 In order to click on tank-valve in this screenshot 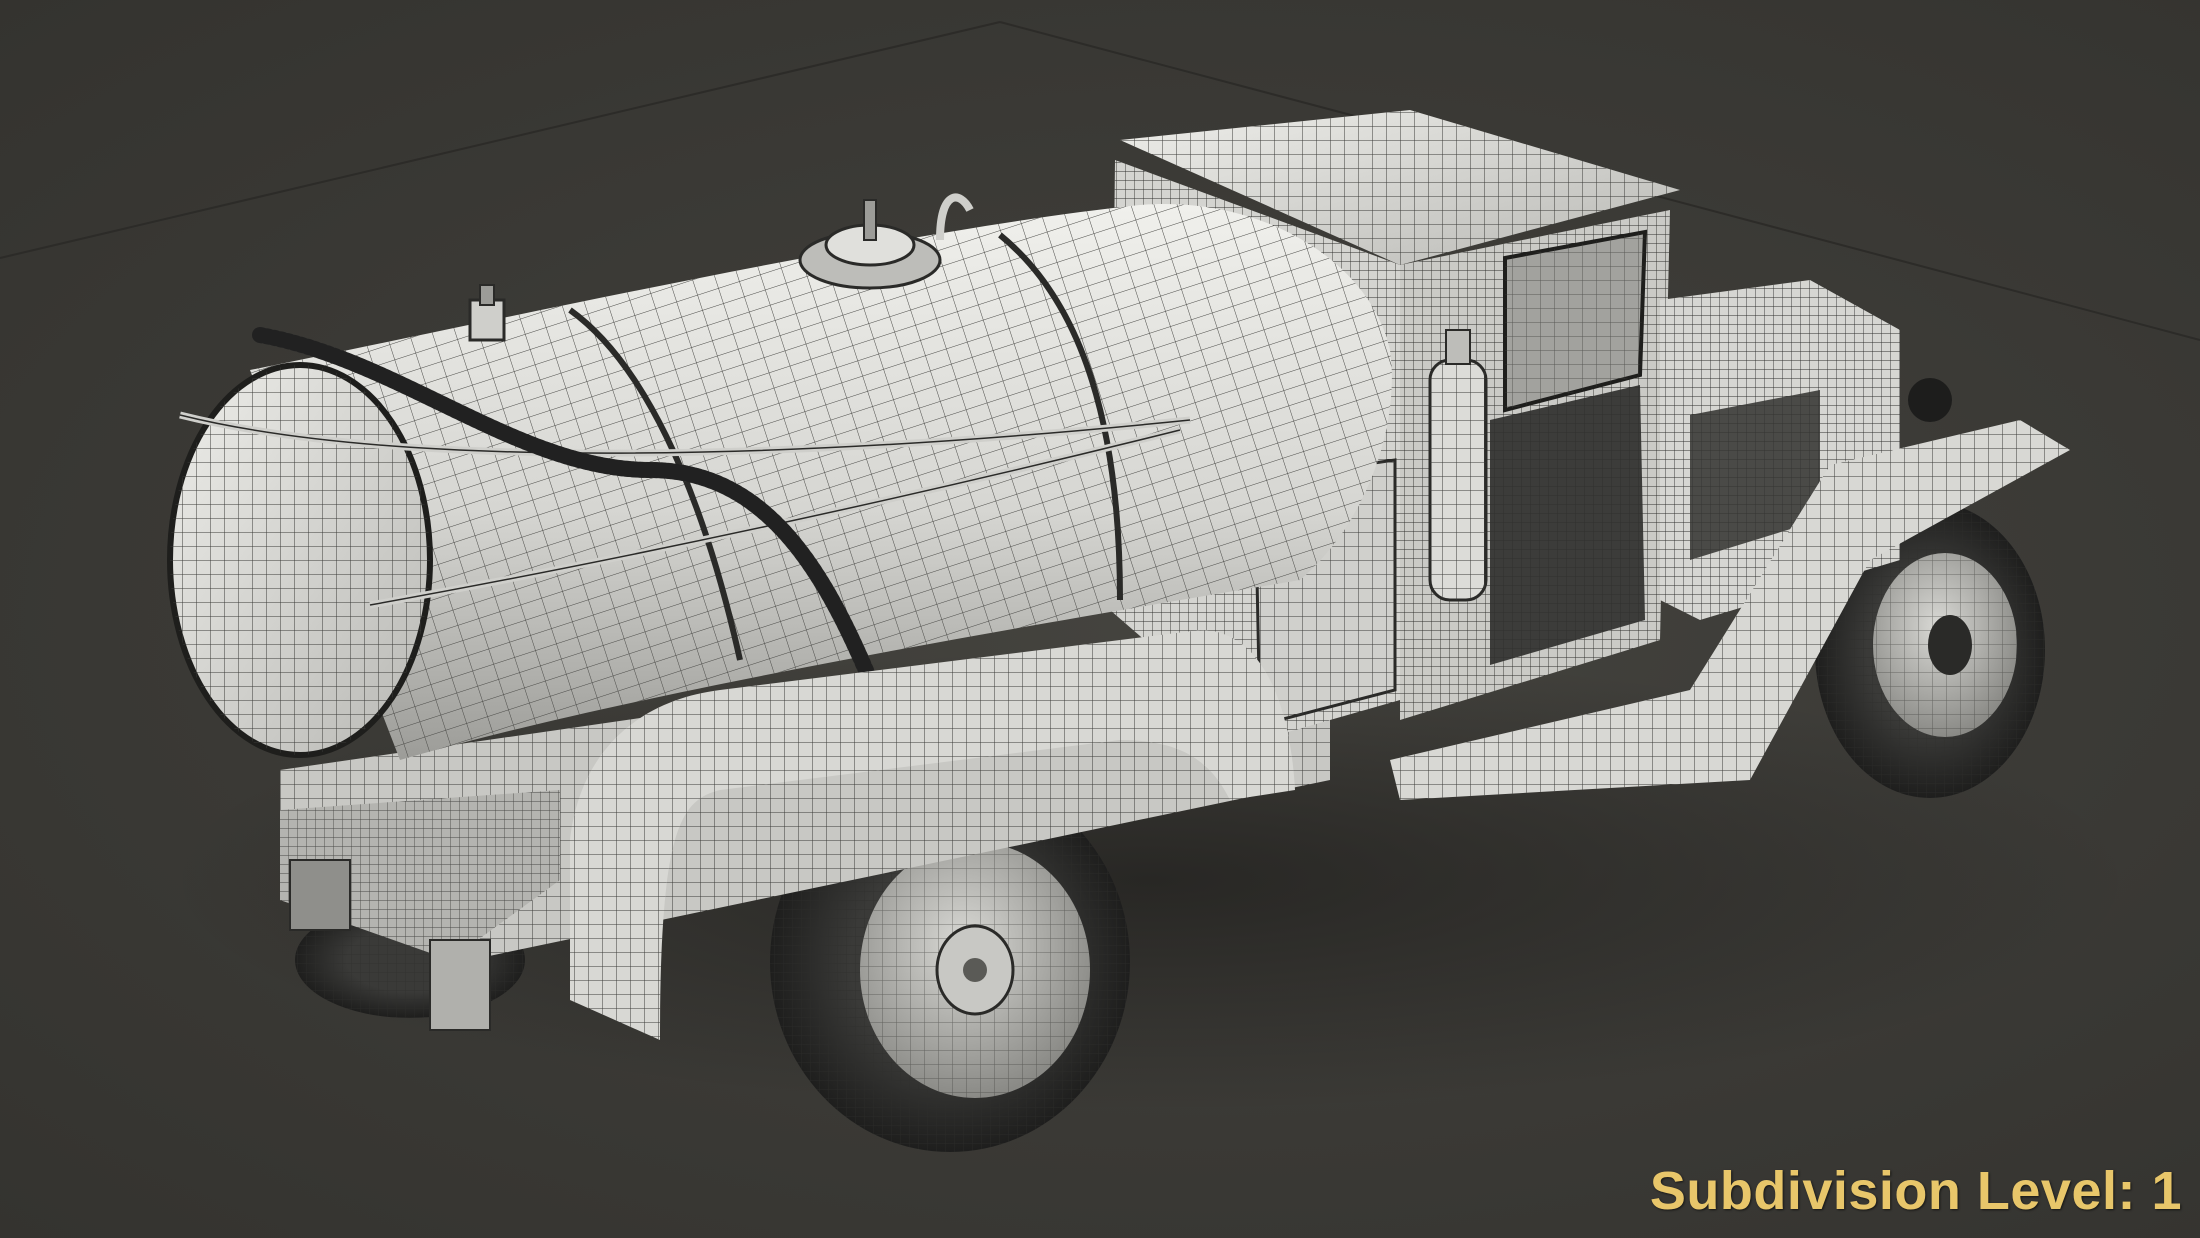, I will do `click(487, 313)`.